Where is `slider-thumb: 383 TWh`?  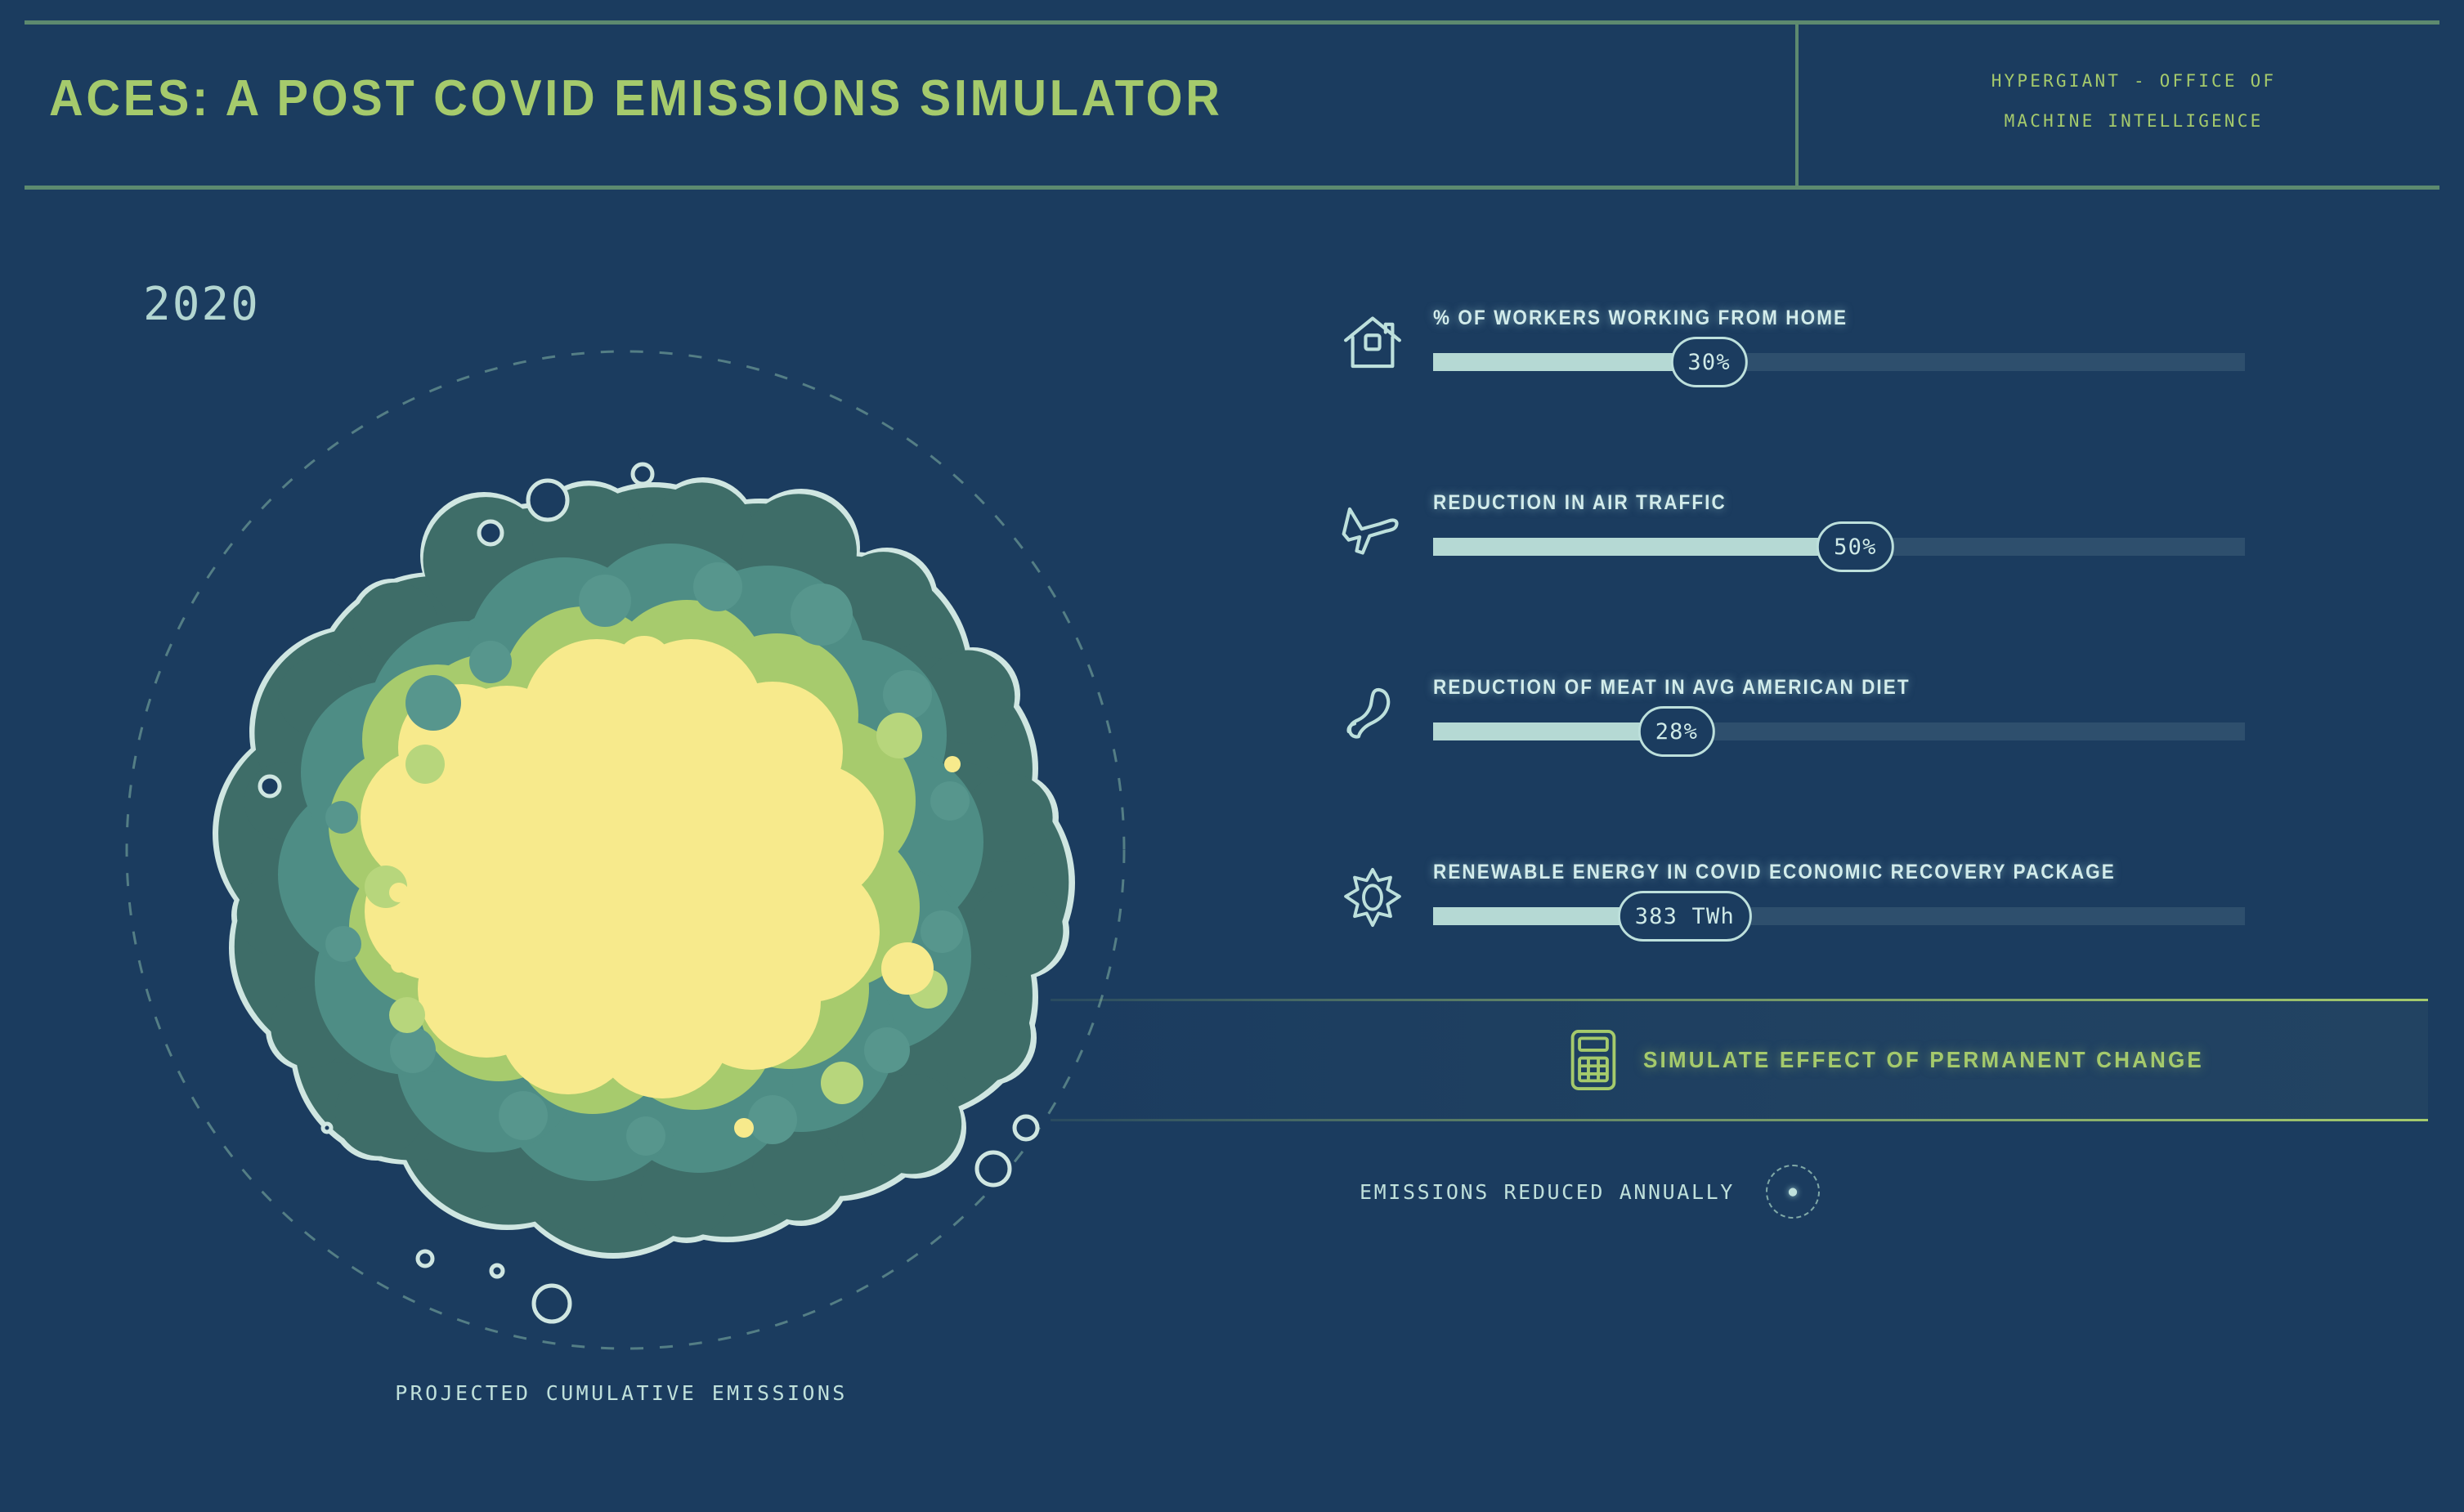
slider-thumb: 383 TWh is located at coordinates (1684, 916).